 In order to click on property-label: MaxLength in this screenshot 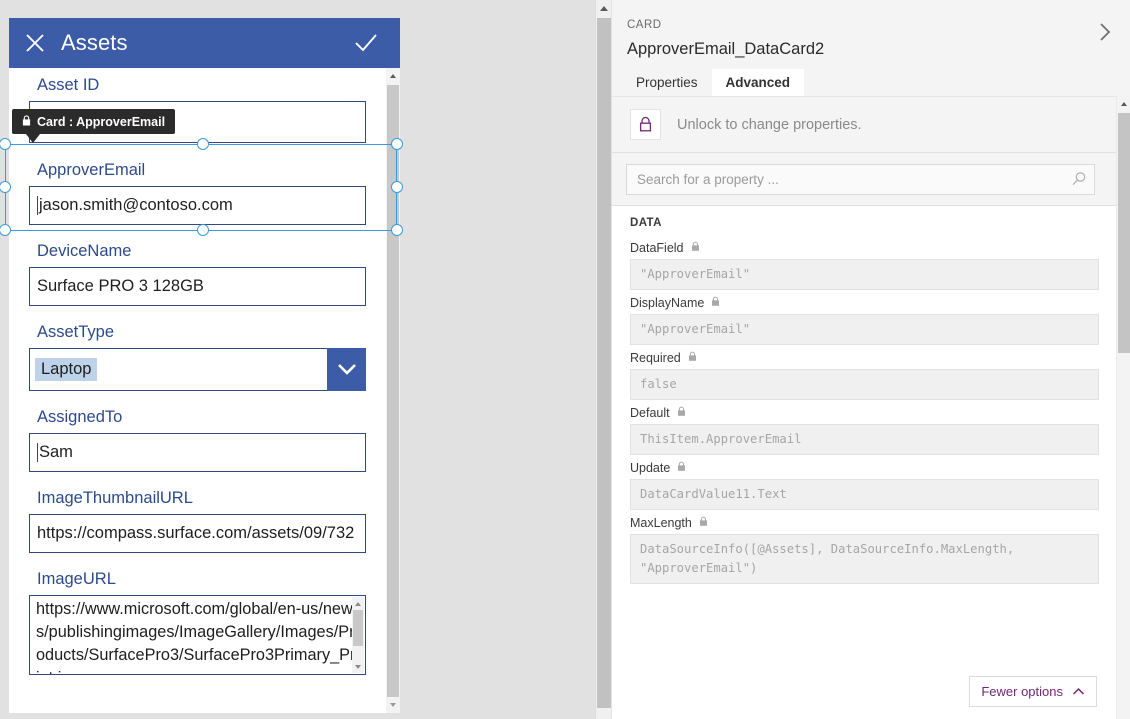, I will do `click(864, 522)`.